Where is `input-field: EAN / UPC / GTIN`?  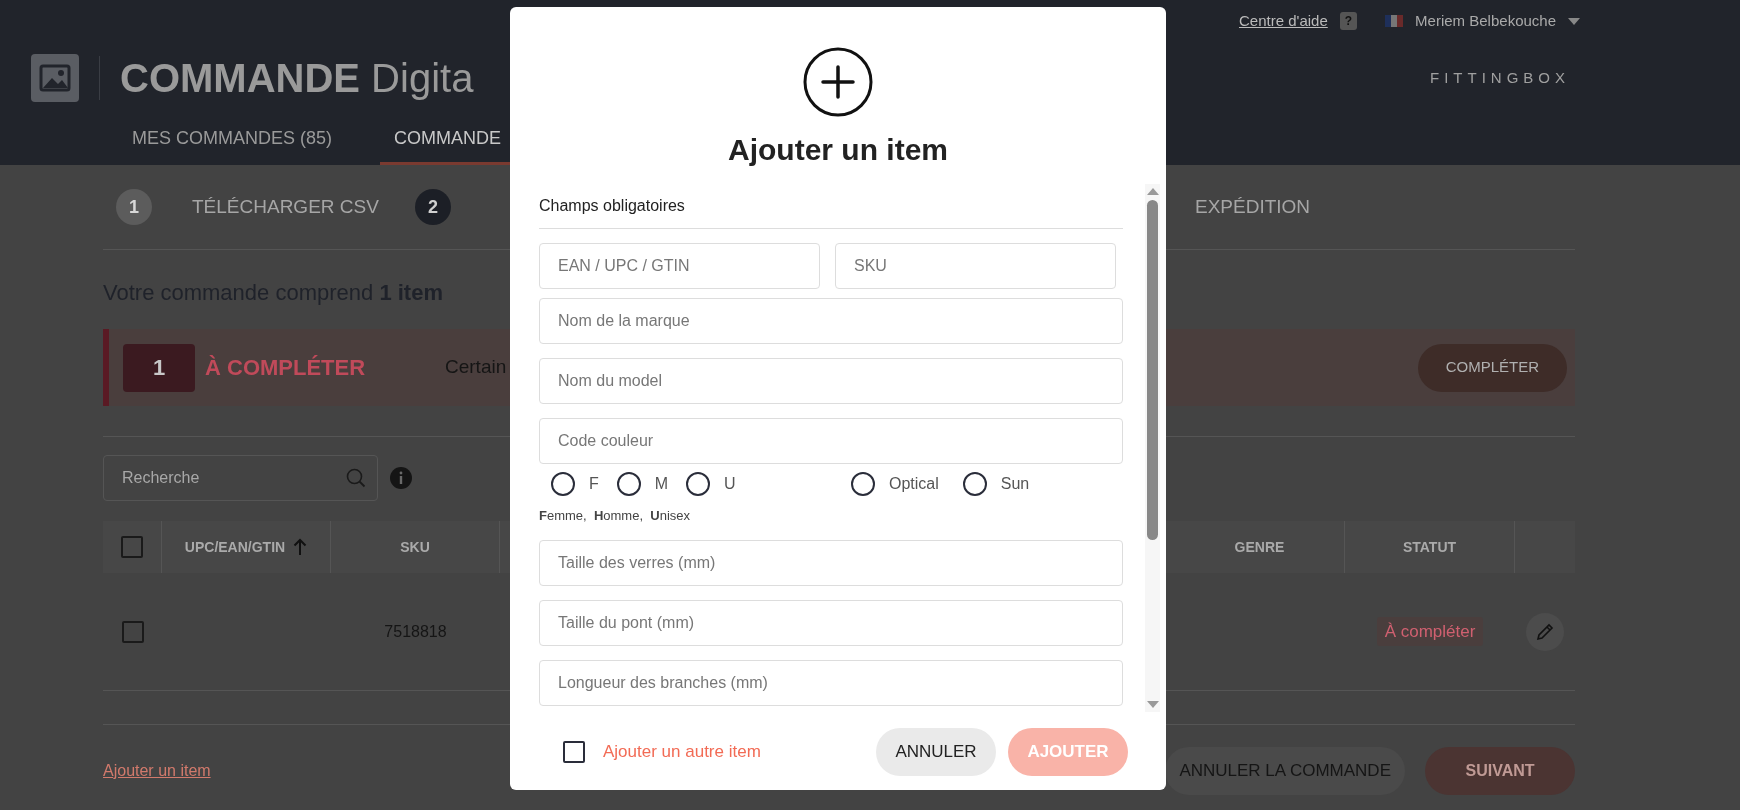
input-field: EAN / UPC / GTIN is located at coordinates (679, 266).